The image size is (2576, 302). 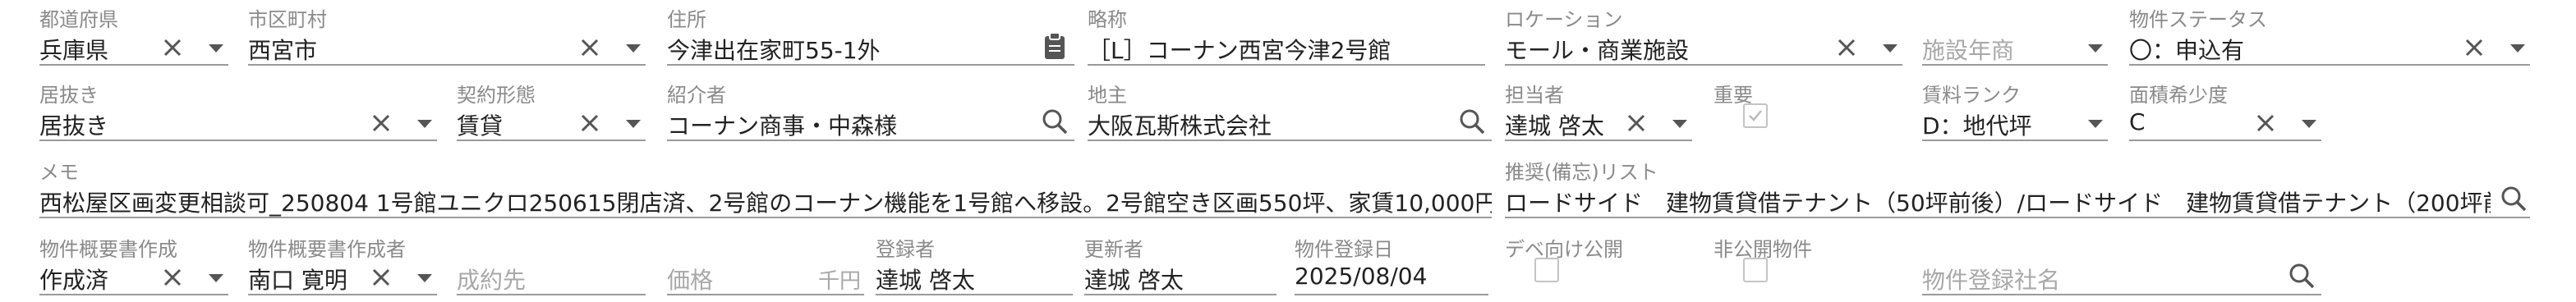 What do you see at coordinates (59, 172) in the screenshot?
I see `memo-label: メモ` at bounding box center [59, 172].